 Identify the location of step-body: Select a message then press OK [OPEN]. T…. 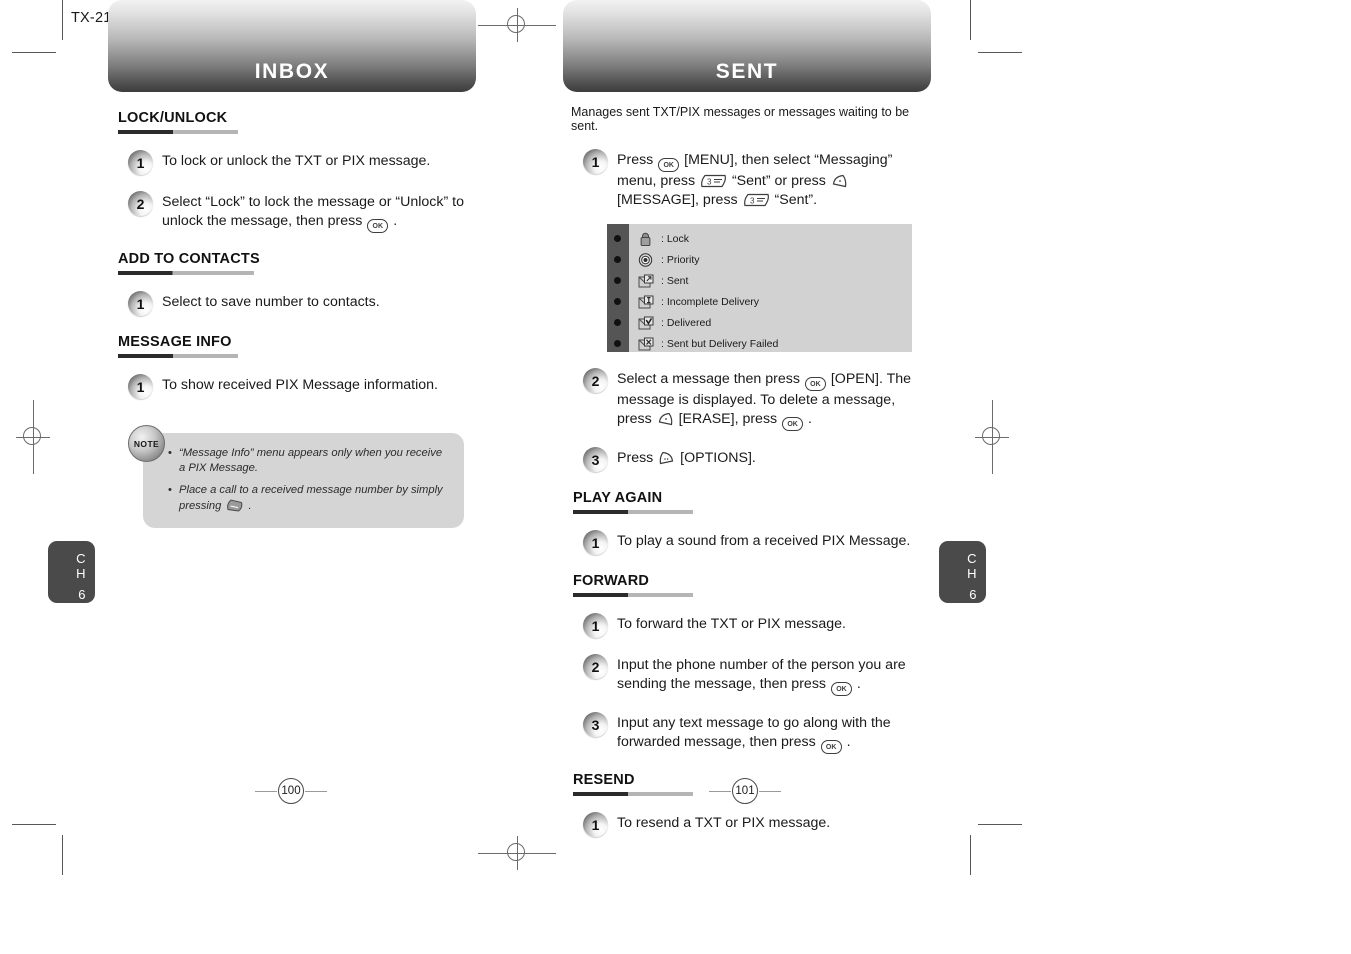
(774, 399).